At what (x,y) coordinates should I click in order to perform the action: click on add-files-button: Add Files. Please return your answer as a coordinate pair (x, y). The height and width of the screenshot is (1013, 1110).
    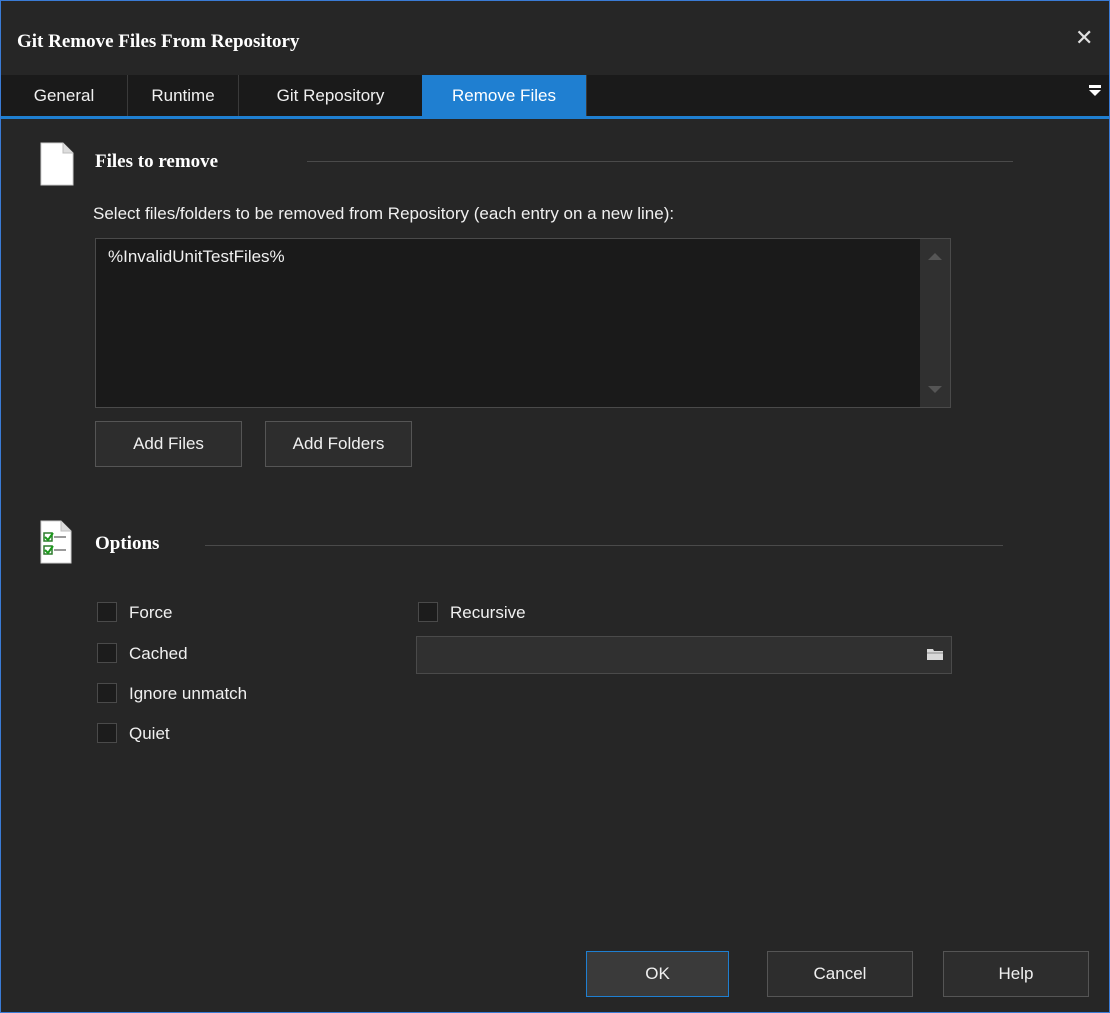
    Looking at the image, I should click on (168, 444).